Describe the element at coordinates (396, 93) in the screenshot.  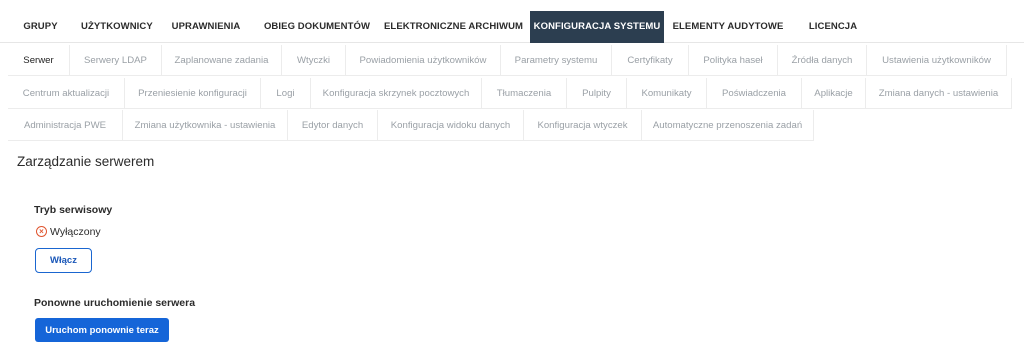
I see `subtab-konfiguracja-skrzynek: Konfiguracja skrzynek pocztowych` at that location.